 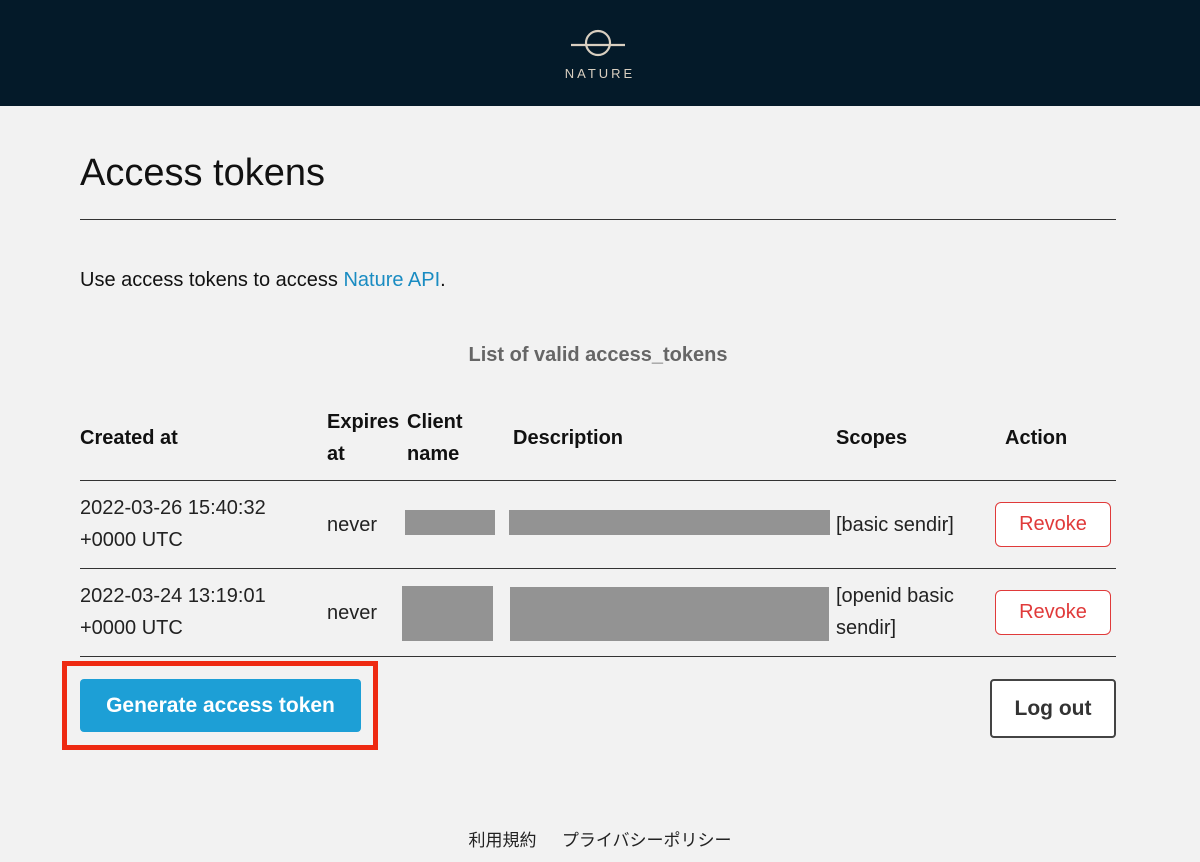 What do you see at coordinates (598, 355) in the screenshot?
I see `table-caption: List of valid access_tokens` at bounding box center [598, 355].